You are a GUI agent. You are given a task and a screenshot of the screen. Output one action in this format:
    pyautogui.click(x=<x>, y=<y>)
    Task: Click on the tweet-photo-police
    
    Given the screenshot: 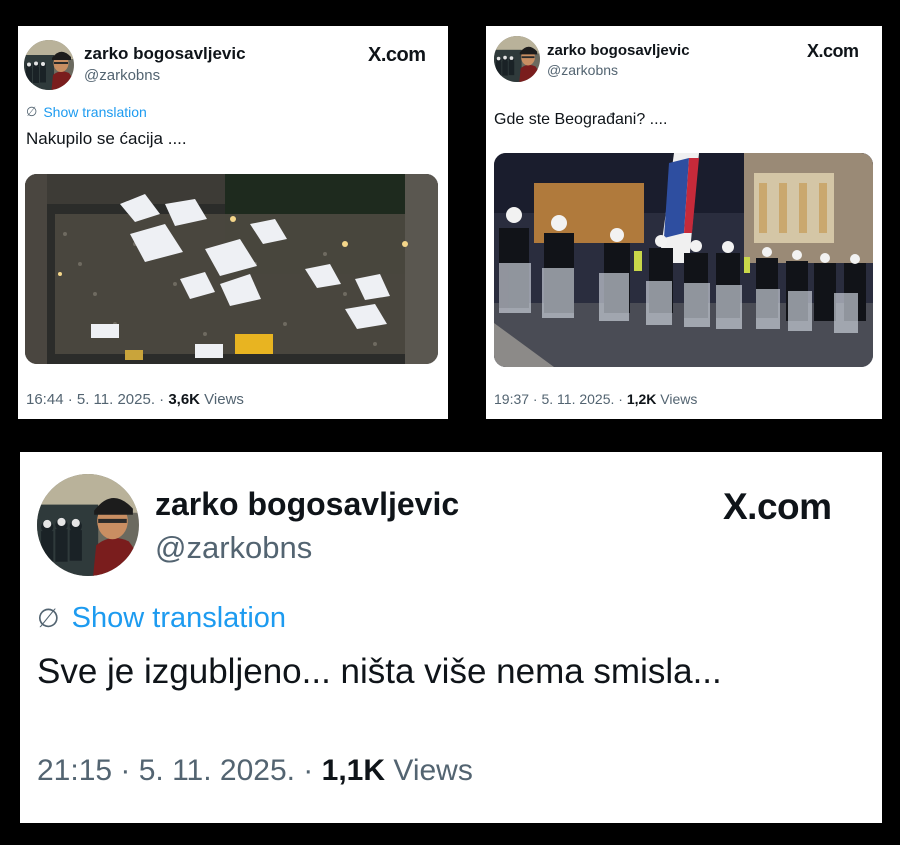 What is the action you would take?
    pyautogui.click(x=683, y=260)
    